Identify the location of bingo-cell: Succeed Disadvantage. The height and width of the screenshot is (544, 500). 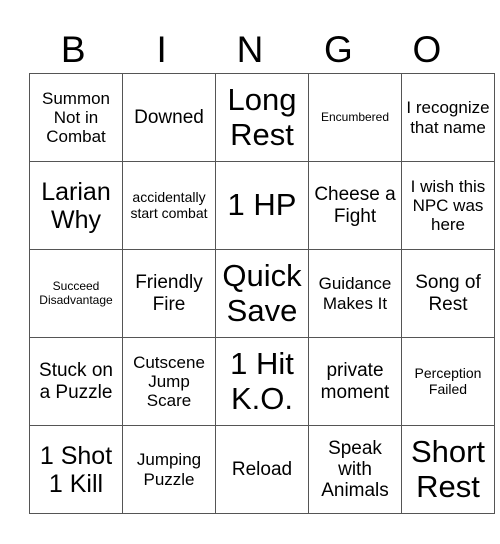
(76, 293).